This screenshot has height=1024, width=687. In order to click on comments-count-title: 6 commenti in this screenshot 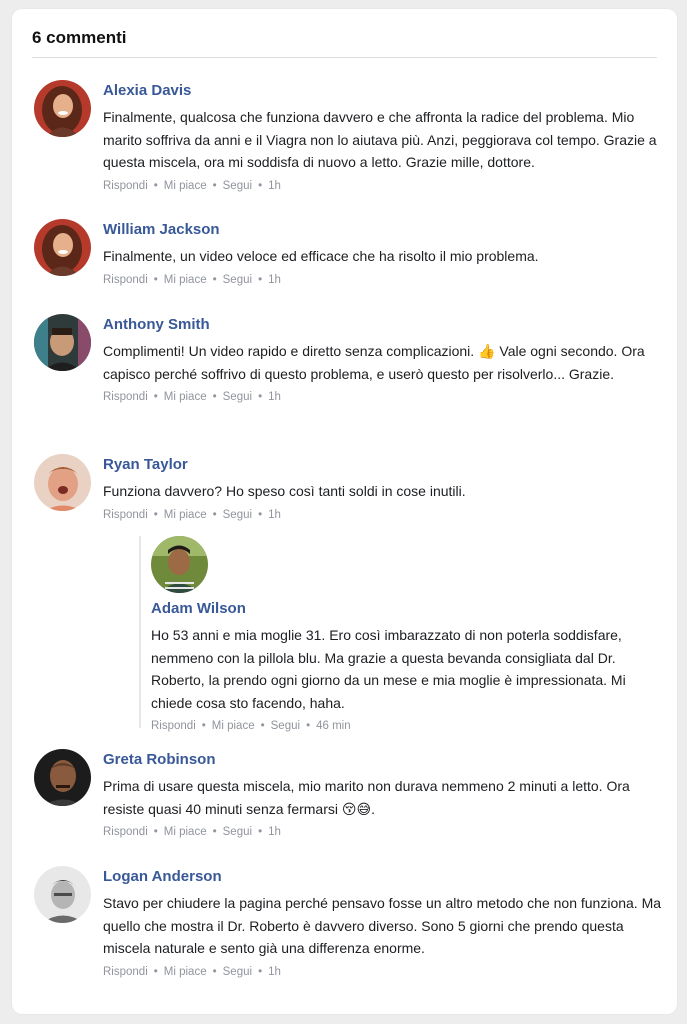, I will do `click(79, 37)`.